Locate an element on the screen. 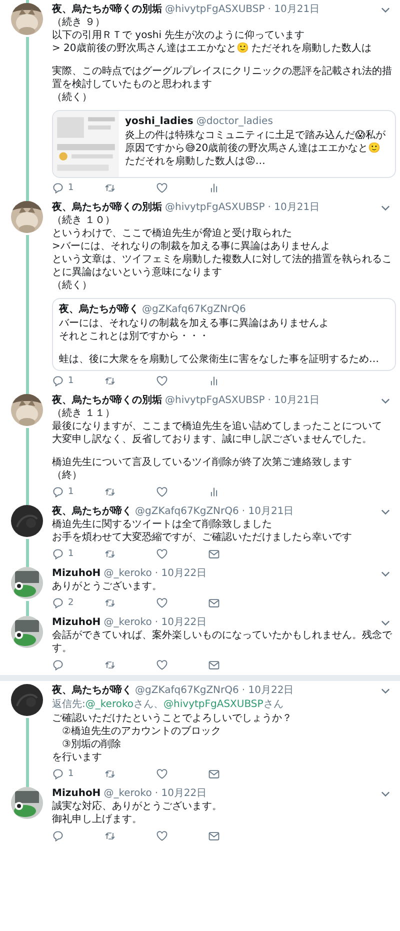 This screenshot has width=400, height=931. quoted-author-name: yoshi_ladies is located at coordinates (159, 121).